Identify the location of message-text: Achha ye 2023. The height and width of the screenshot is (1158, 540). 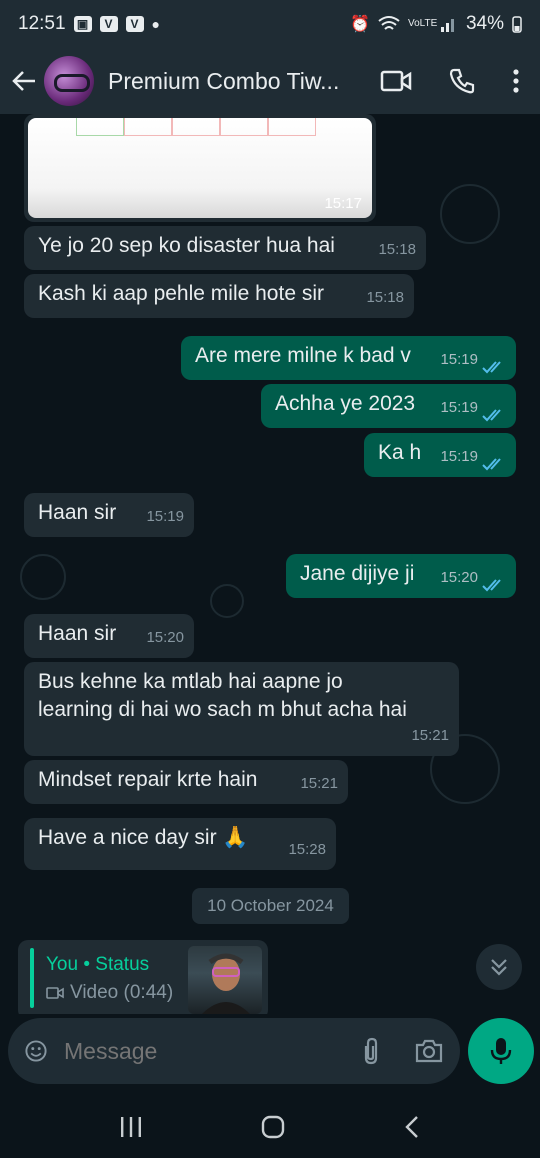
(345, 403).